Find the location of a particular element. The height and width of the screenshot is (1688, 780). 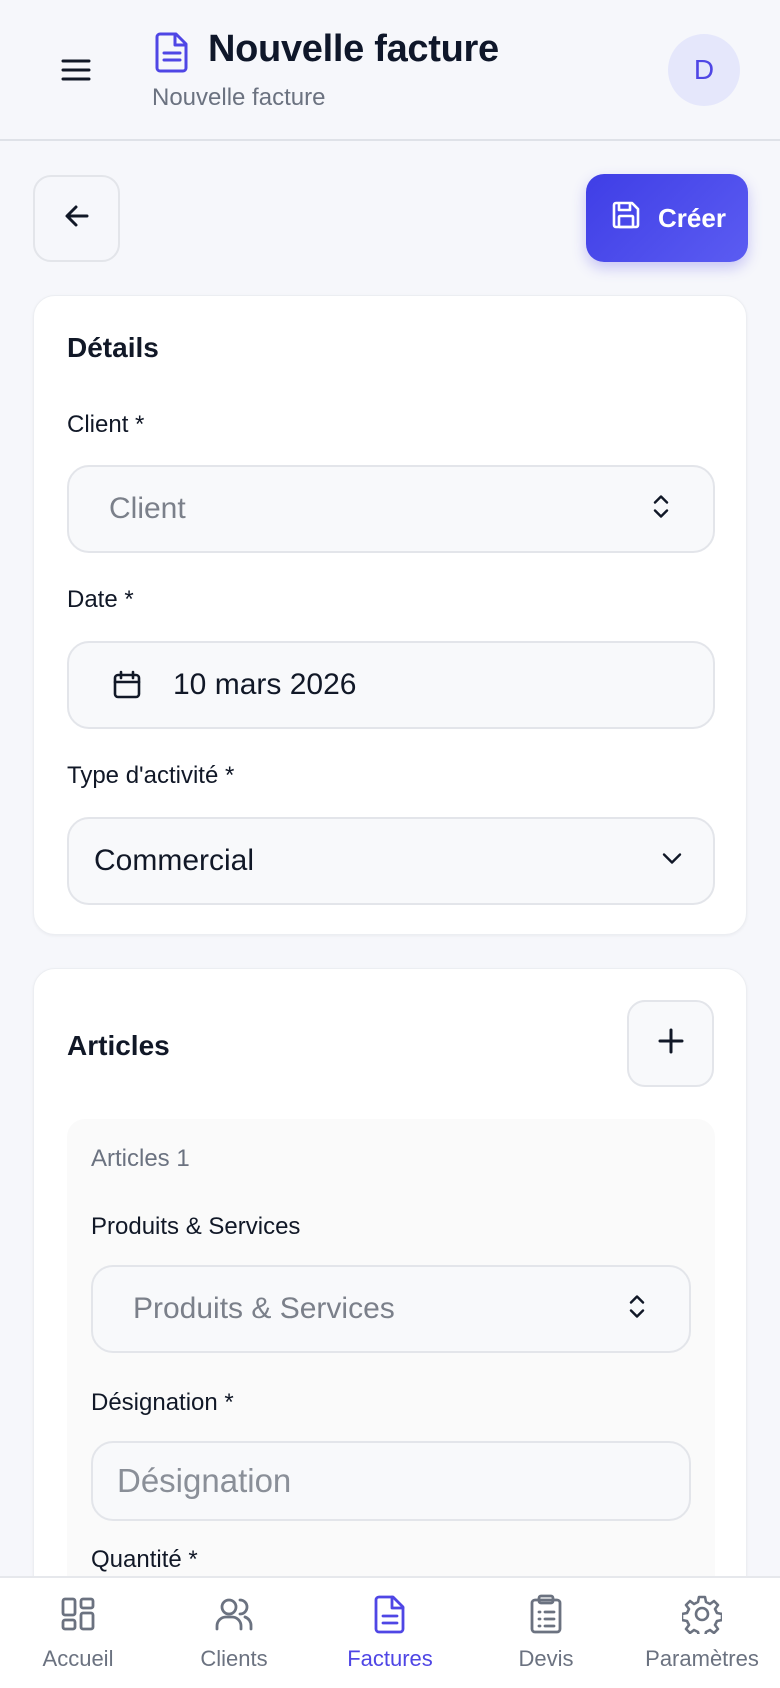

arrow-left-icon is located at coordinates (77, 218).